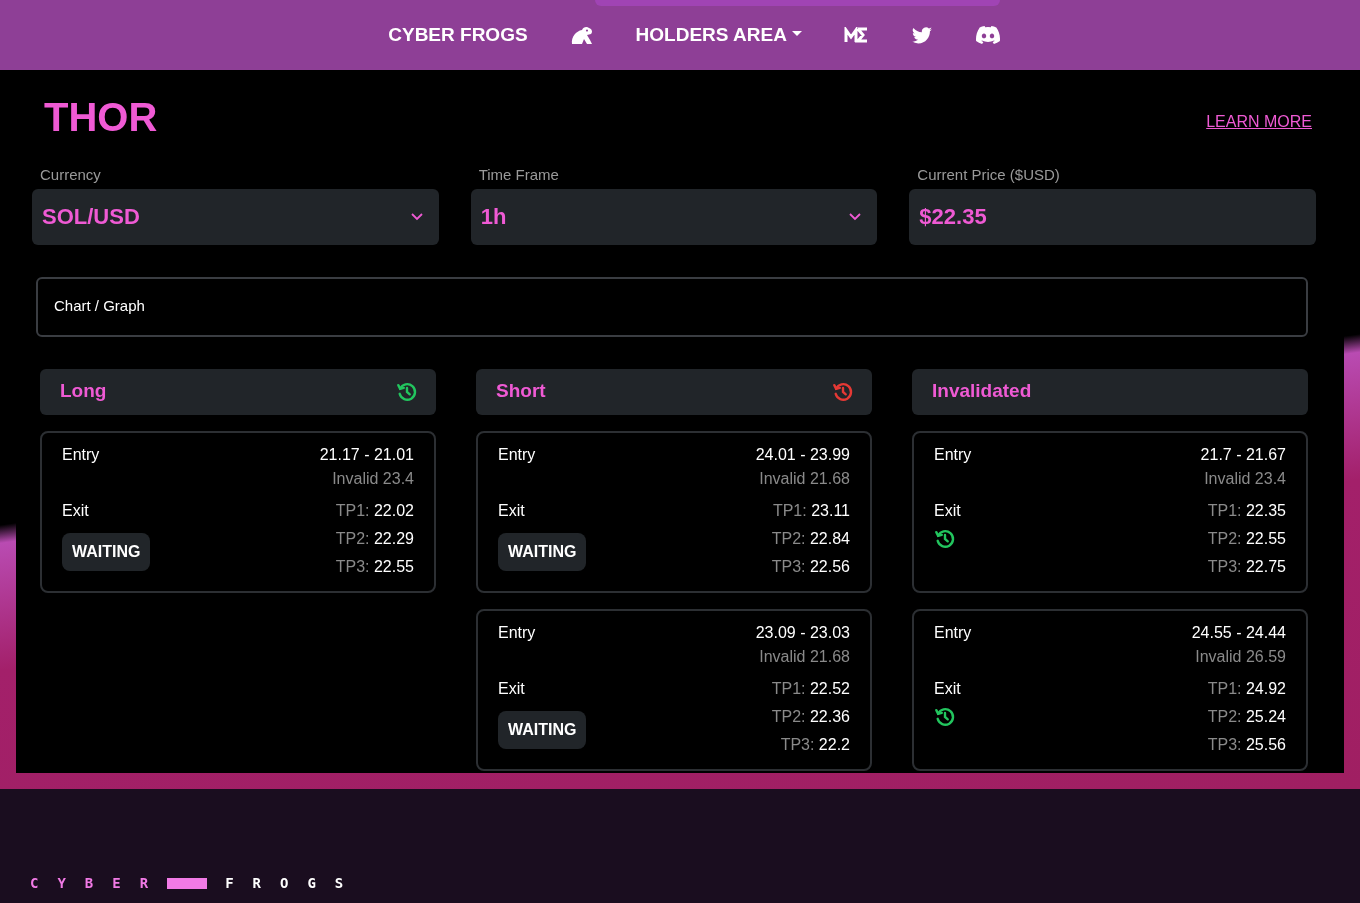 Image resolution: width=1360 pixels, height=903 pixels. Describe the element at coordinates (674, 216) in the screenshot. I see `select-field: 1h` at that location.